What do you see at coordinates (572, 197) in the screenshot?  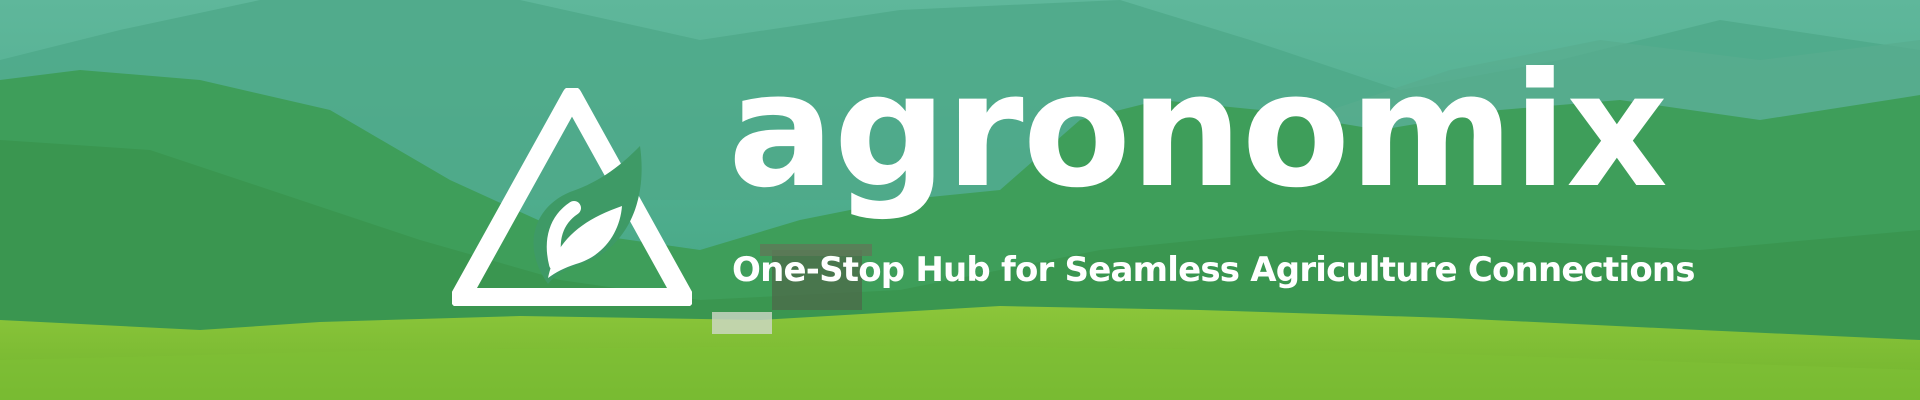 I see `leaf-in-triangle-icon` at bounding box center [572, 197].